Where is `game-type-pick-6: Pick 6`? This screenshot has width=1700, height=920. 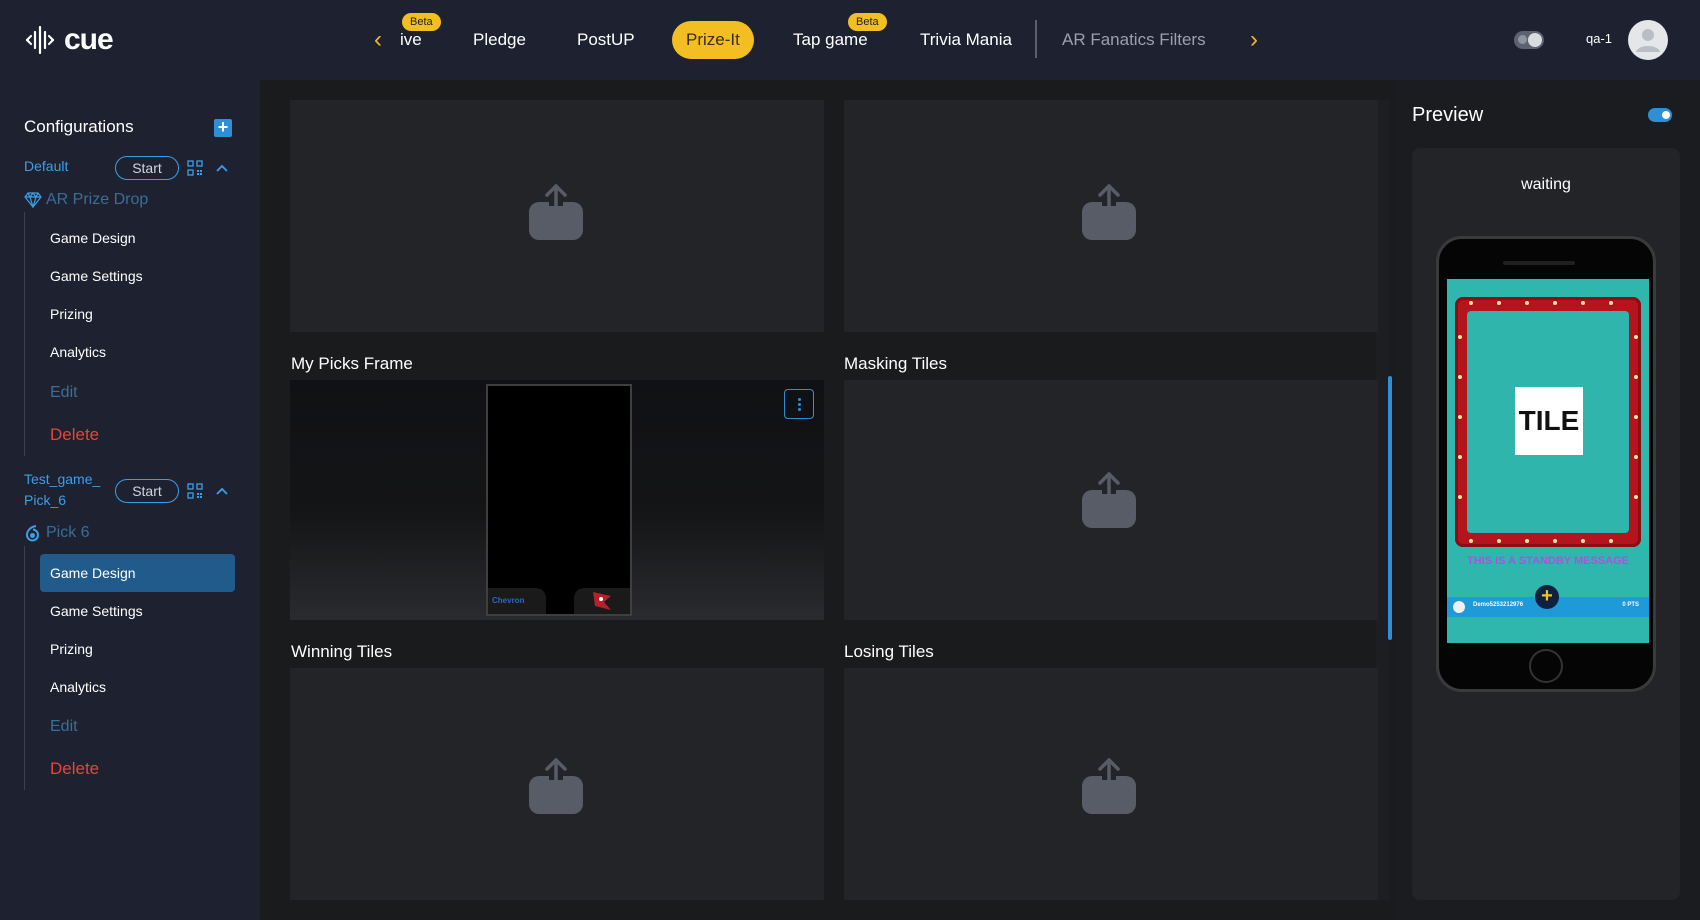
game-type-pick-6: Pick 6 is located at coordinates (57, 533).